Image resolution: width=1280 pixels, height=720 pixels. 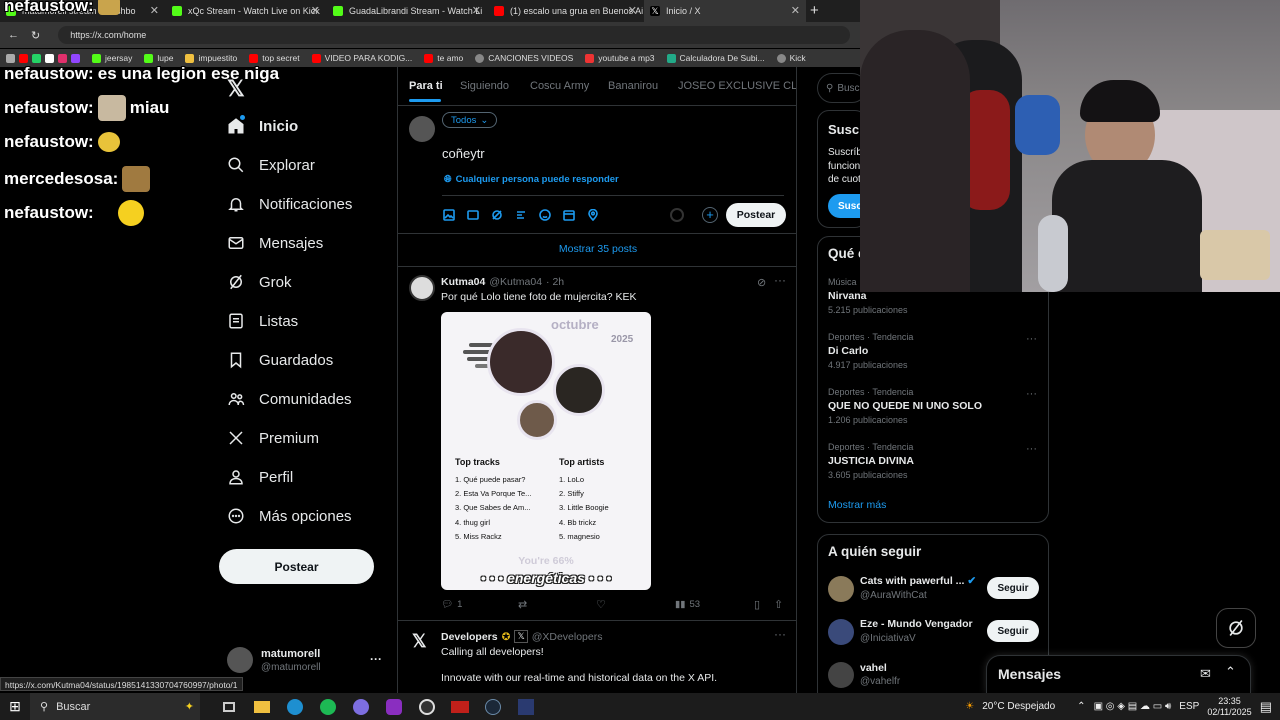 What do you see at coordinates (211, 58) in the screenshot?
I see `bookmark-item: impuestito` at bounding box center [211, 58].